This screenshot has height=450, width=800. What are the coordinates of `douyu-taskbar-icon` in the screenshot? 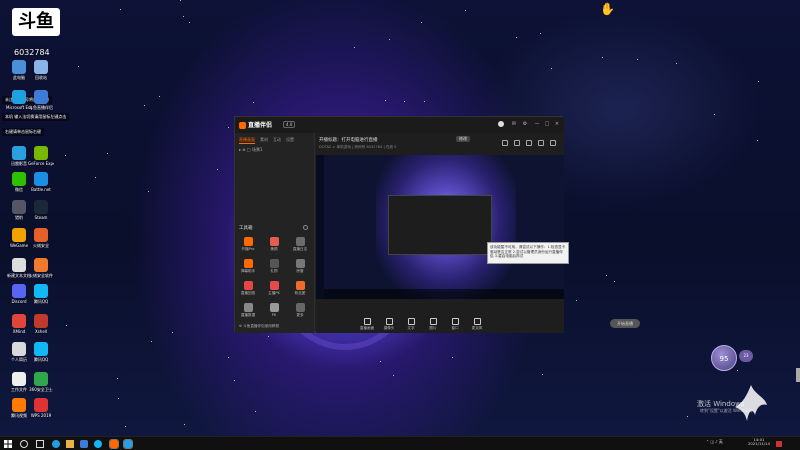 It's located at (84, 444).